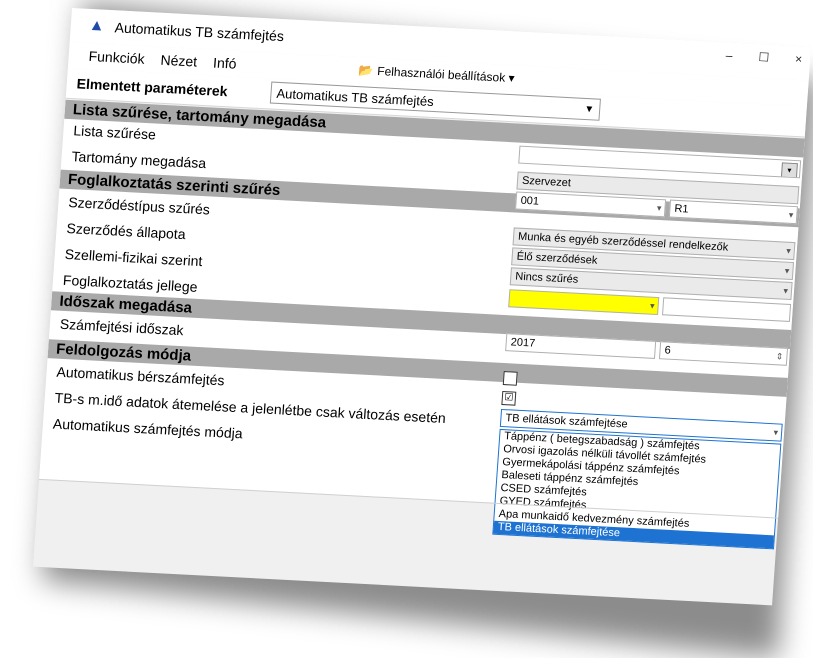 The width and height of the screenshot is (813, 658). What do you see at coordinates (509, 398) in the screenshot?
I see `tb-mido-checkbox: ☑` at bounding box center [509, 398].